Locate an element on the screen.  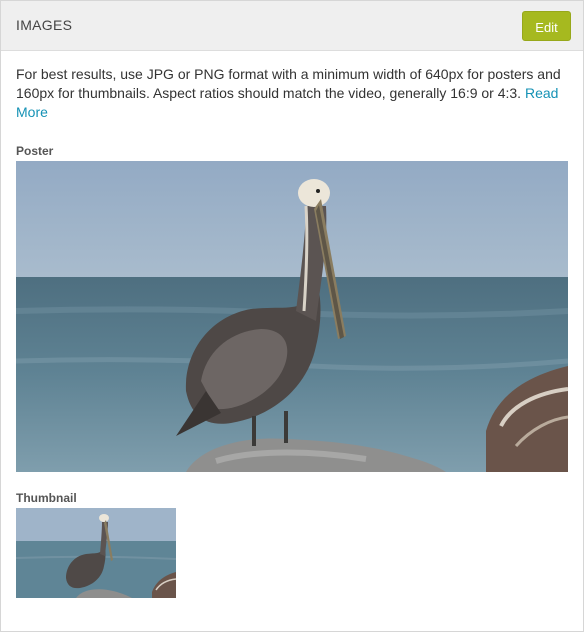
thumbnail-image is located at coordinates (96, 553).